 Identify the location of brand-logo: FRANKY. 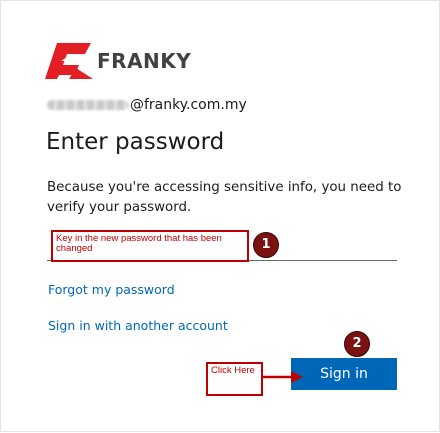
(118, 61).